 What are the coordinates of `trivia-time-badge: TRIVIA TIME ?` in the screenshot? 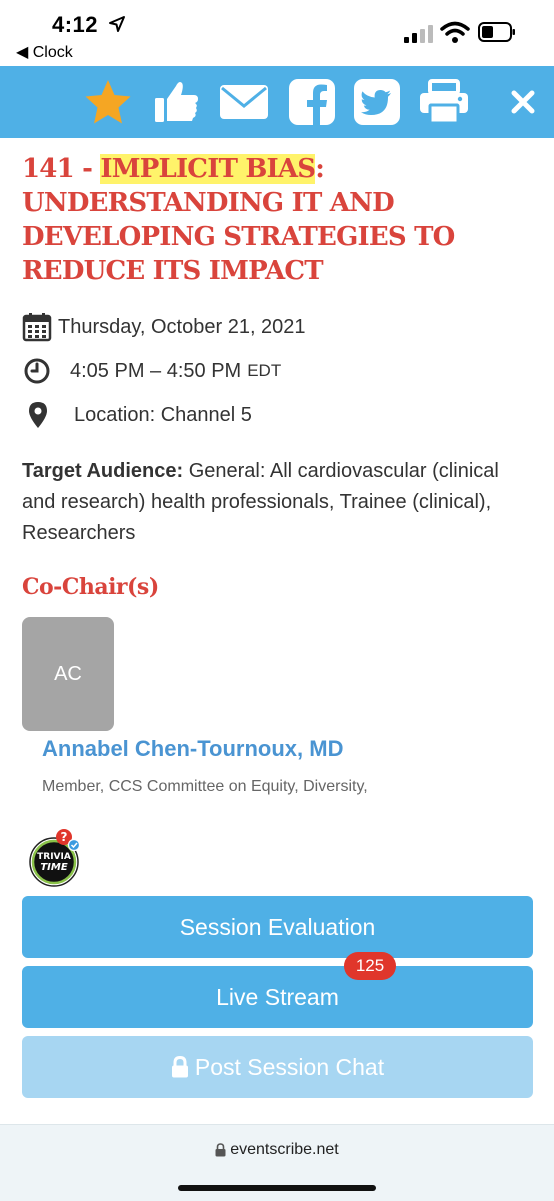 It's located at (56, 858).